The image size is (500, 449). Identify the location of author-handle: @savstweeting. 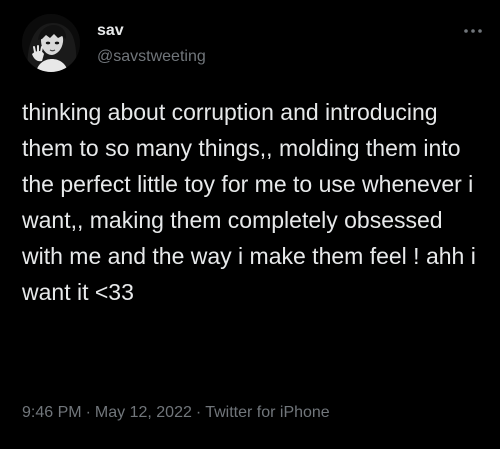
(151, 57).